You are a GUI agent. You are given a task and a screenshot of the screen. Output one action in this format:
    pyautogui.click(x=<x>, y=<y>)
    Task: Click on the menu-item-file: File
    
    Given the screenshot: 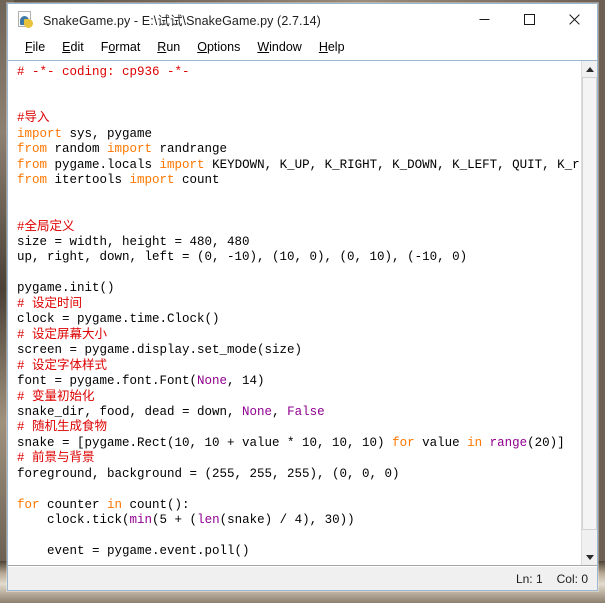 What is the action you would take?
    pyautogui.click(x=35, y=47)
    